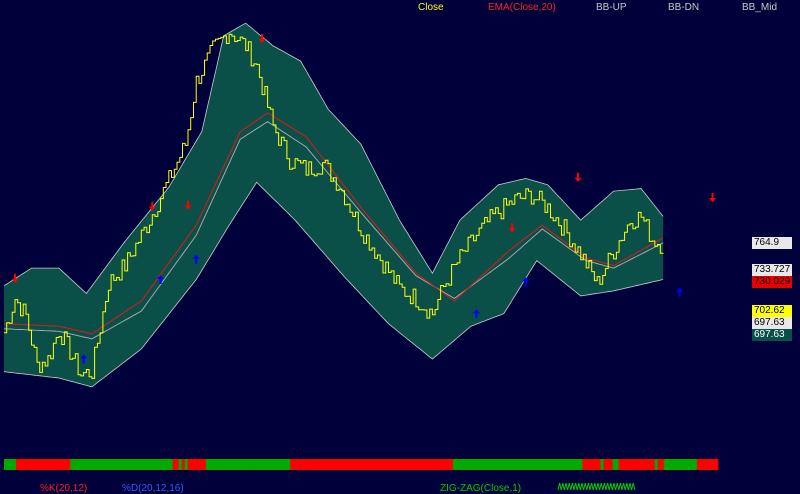 This screenshot has width=800, height=494. Describe the element at coordinates (680, 292) in the screenshot. I see `buy-arrow-icon` at that location.